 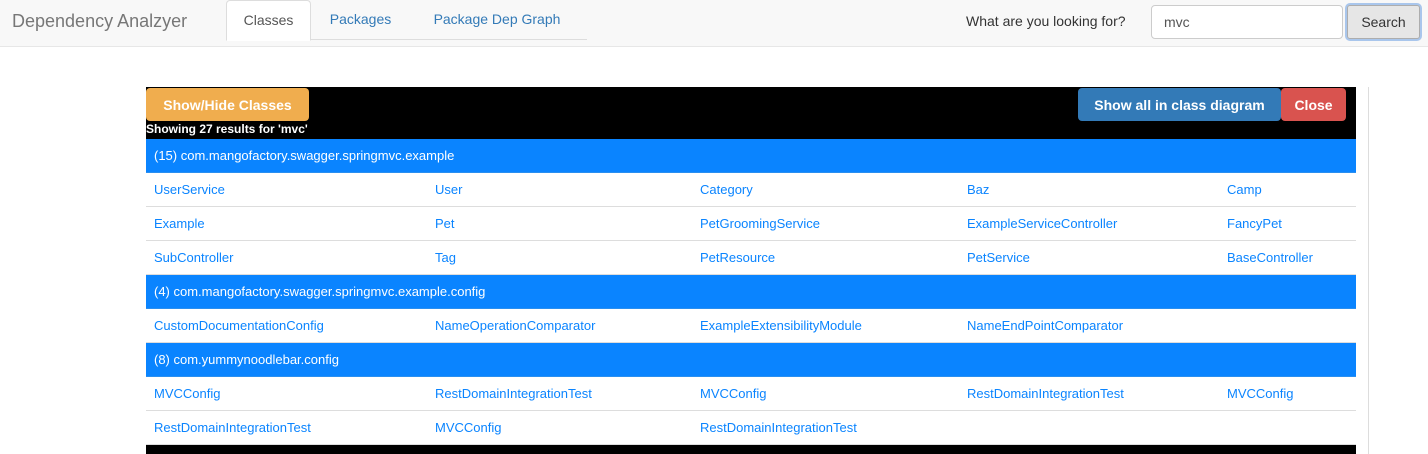 I want to click on search-input, so click(x=1247, y=22).